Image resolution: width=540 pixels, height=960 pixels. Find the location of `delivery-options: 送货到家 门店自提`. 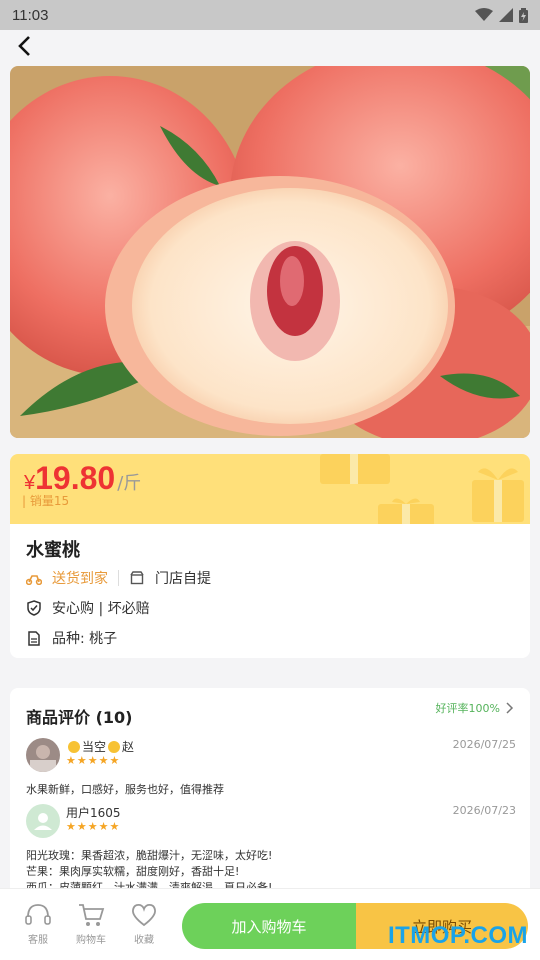

delivery-options: 送货到家 门店自提 is located at coordinates (118, 578).